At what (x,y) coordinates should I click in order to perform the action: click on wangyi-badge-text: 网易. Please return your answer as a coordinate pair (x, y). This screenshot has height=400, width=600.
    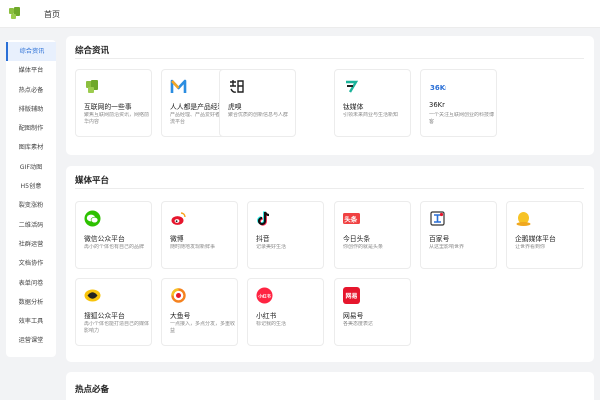
    Looking at the image, I should click on (351, 296).